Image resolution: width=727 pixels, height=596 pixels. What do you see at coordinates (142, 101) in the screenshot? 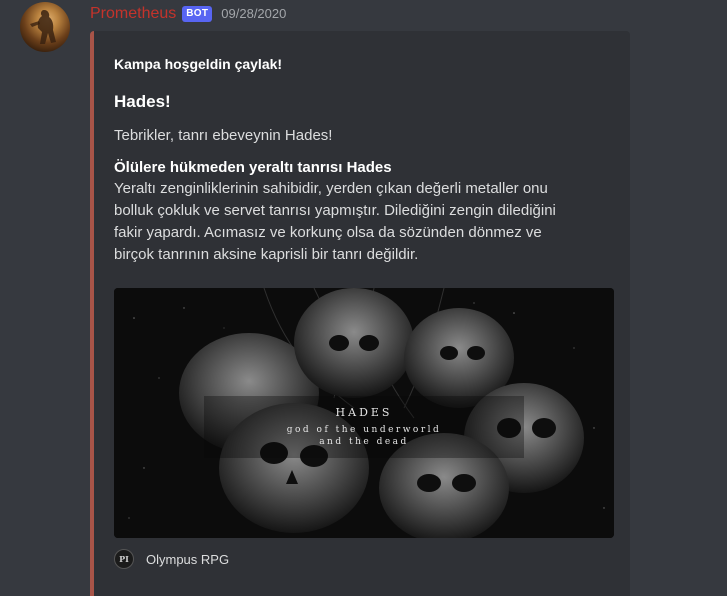
I see `embed-title: Hades!` at bounding box center [142, 101].